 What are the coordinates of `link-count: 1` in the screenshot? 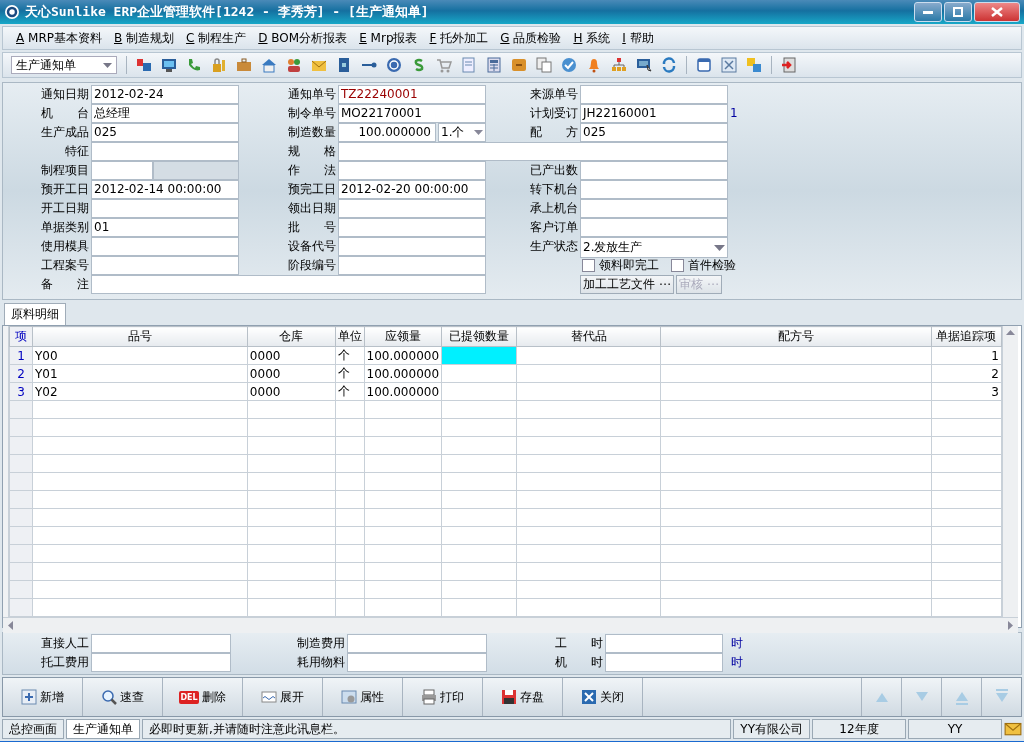 It's located at (874, 113).